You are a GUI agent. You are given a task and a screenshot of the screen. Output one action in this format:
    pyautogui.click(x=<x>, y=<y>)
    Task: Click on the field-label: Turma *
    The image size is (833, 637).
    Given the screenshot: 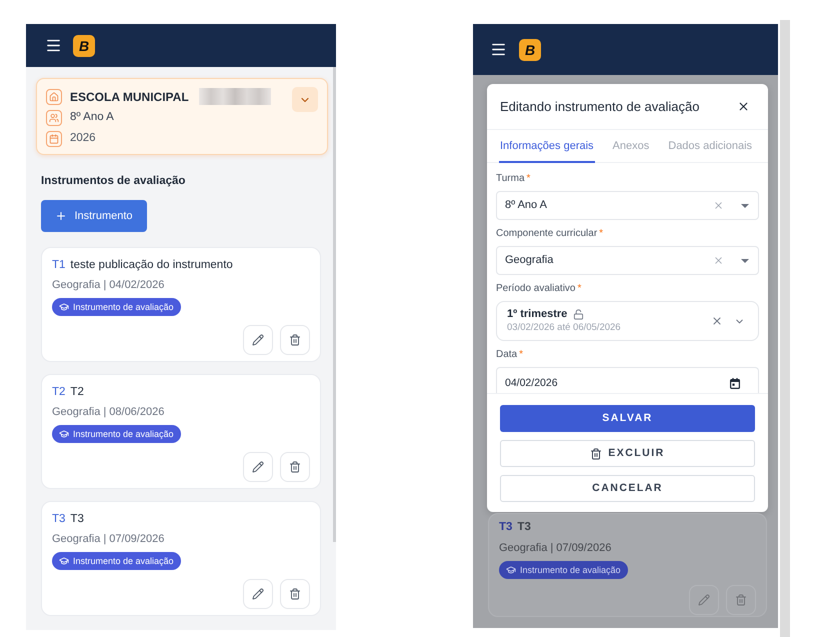 What is the action you would take?
    pyautogui.click(x=513, y=179)
    